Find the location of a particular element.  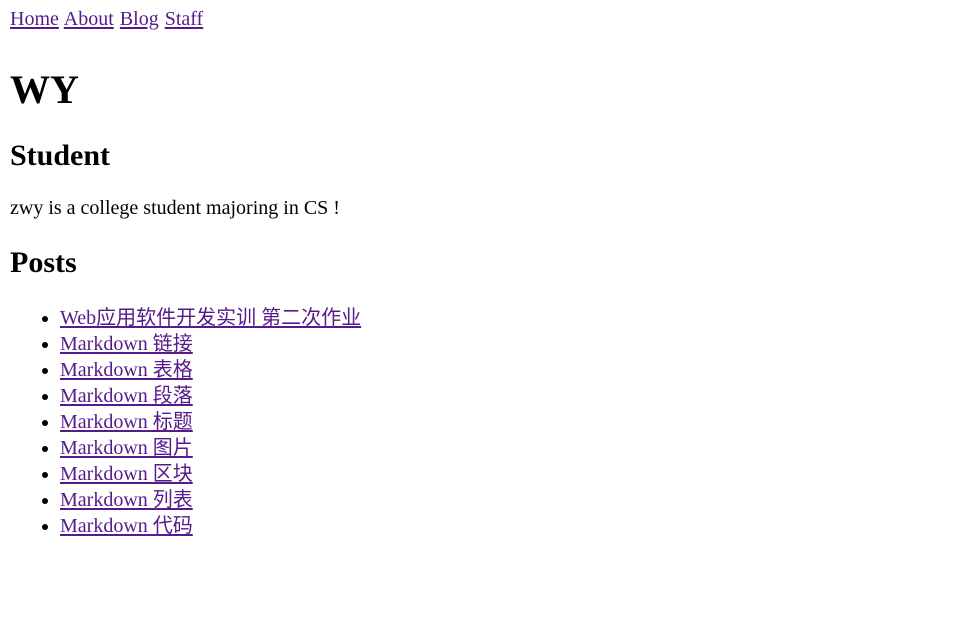

post-link-markdown-links: Markdown 链接 is located at coordinates (126, 344).